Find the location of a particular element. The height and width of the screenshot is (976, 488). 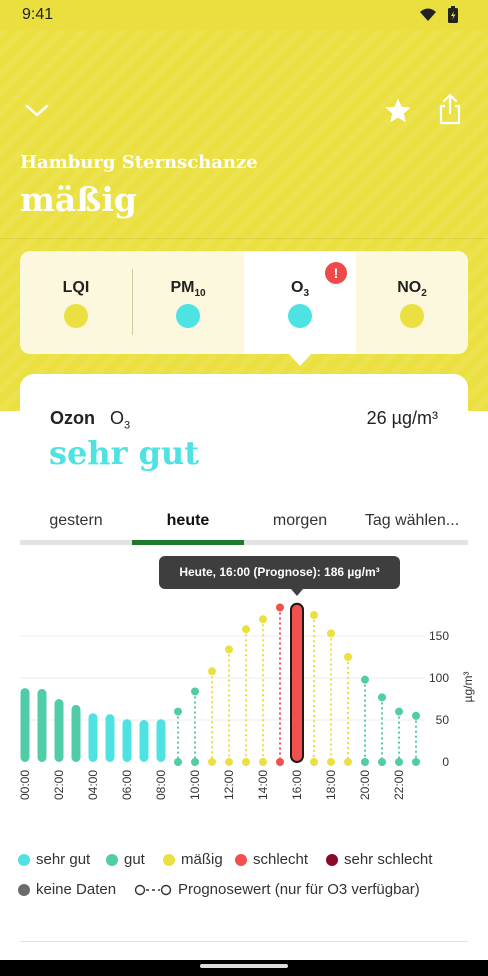

legend-label: gut is located at coordinates (134, 859).